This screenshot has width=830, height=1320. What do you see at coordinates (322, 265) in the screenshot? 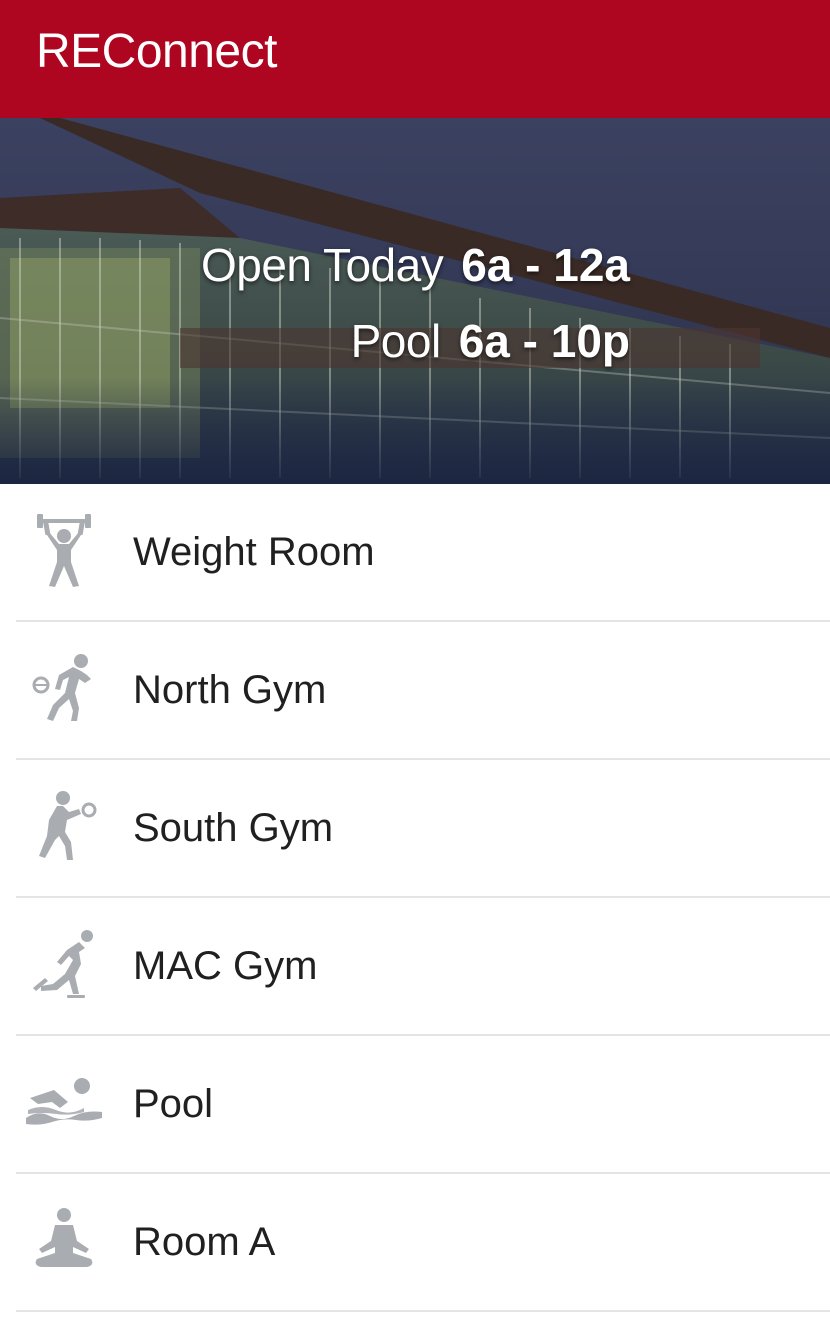
I see `hours-today-label: Open Today` at bounding box center [322, 265].